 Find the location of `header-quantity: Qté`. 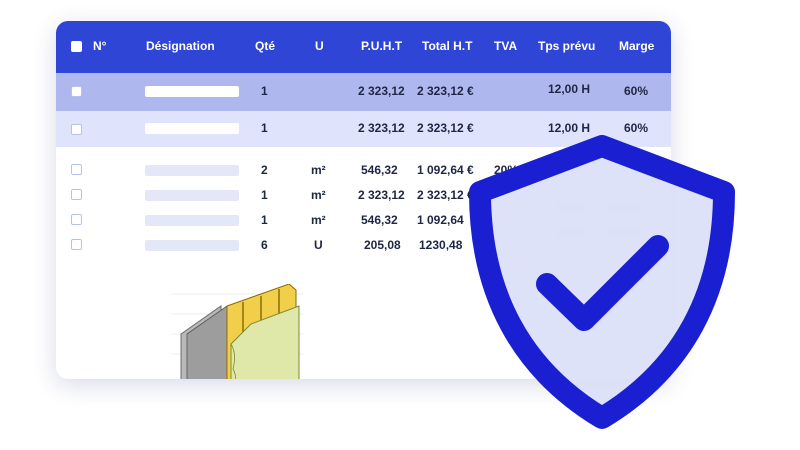

header-quantity: Qté is located at coordinates (265, 46).